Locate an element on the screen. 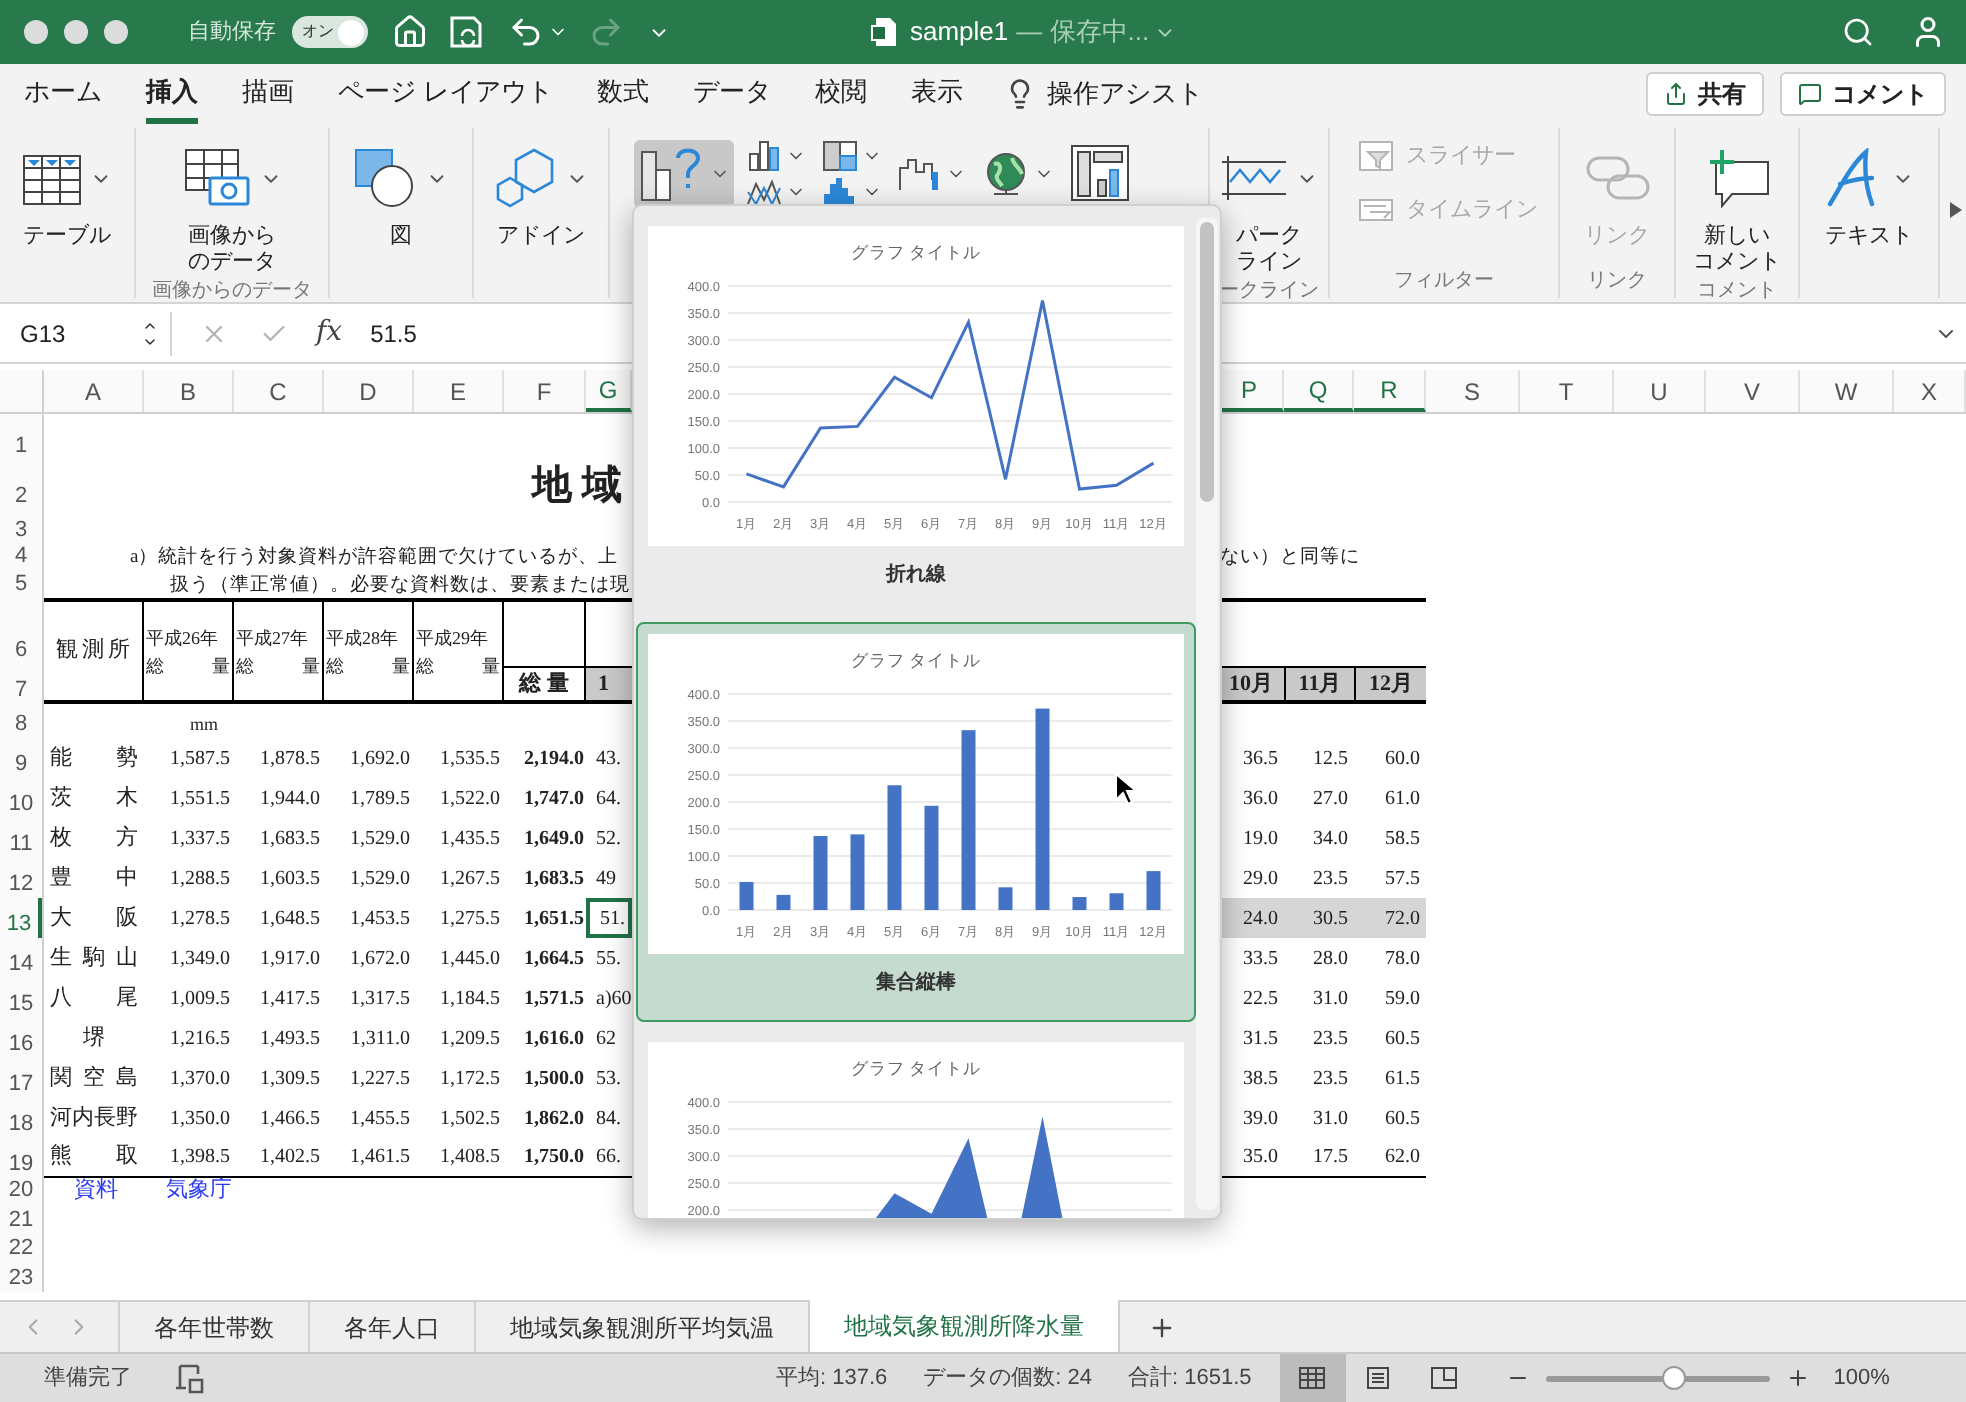 The width and height of the screenshot is (1966, 1402). column-header: R is located at coordinates (1390, 391).